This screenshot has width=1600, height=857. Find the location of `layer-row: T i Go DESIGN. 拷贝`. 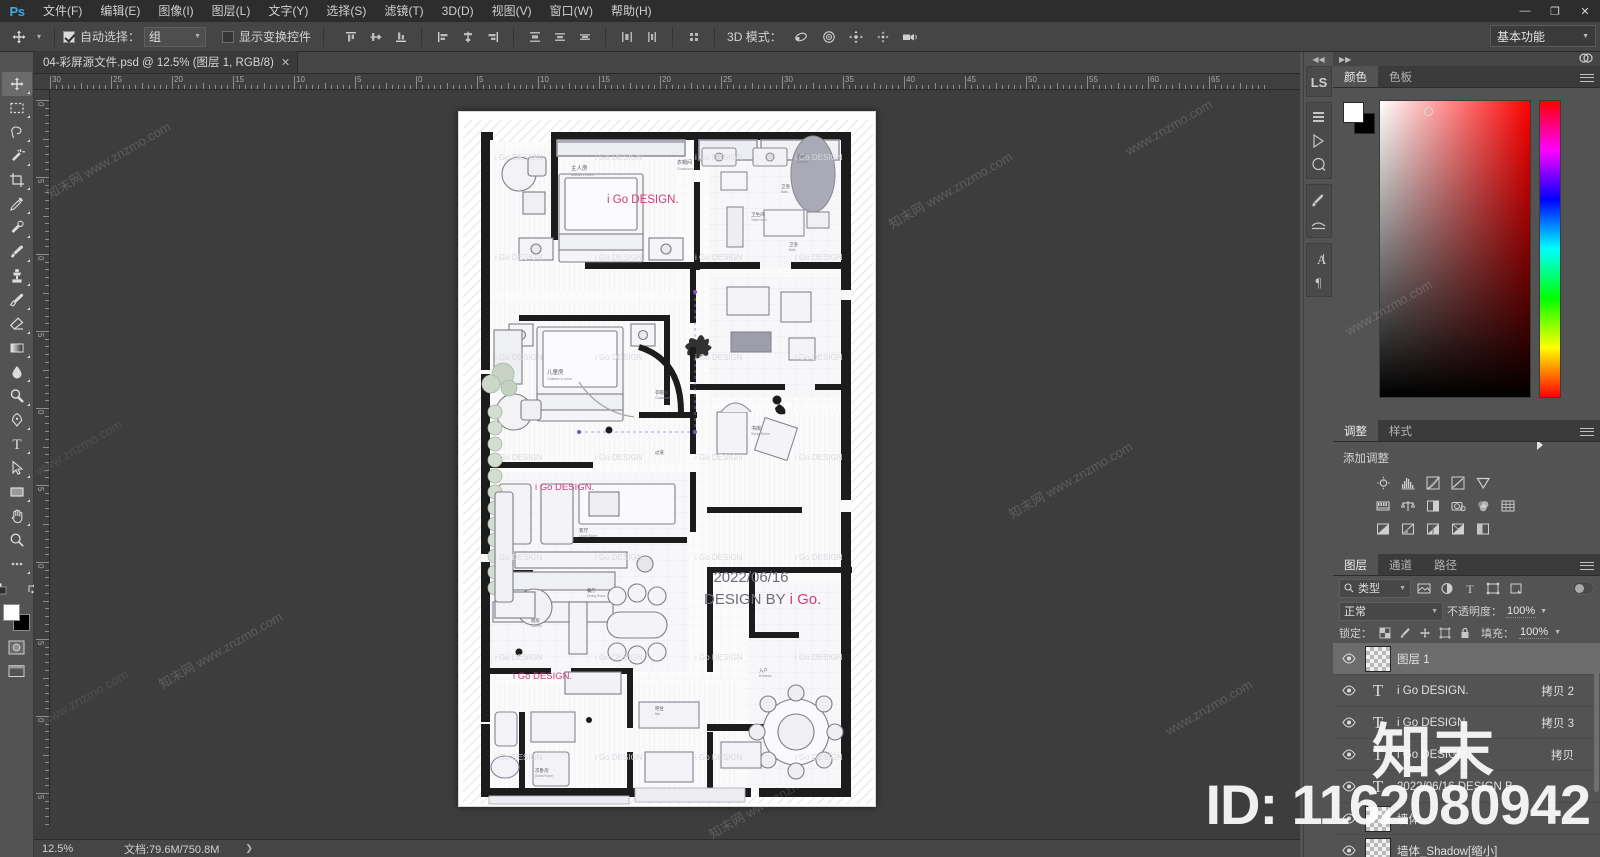

layer-row: T i Go DESIGN. 拷贝 is located at coordinates (1466, 755).